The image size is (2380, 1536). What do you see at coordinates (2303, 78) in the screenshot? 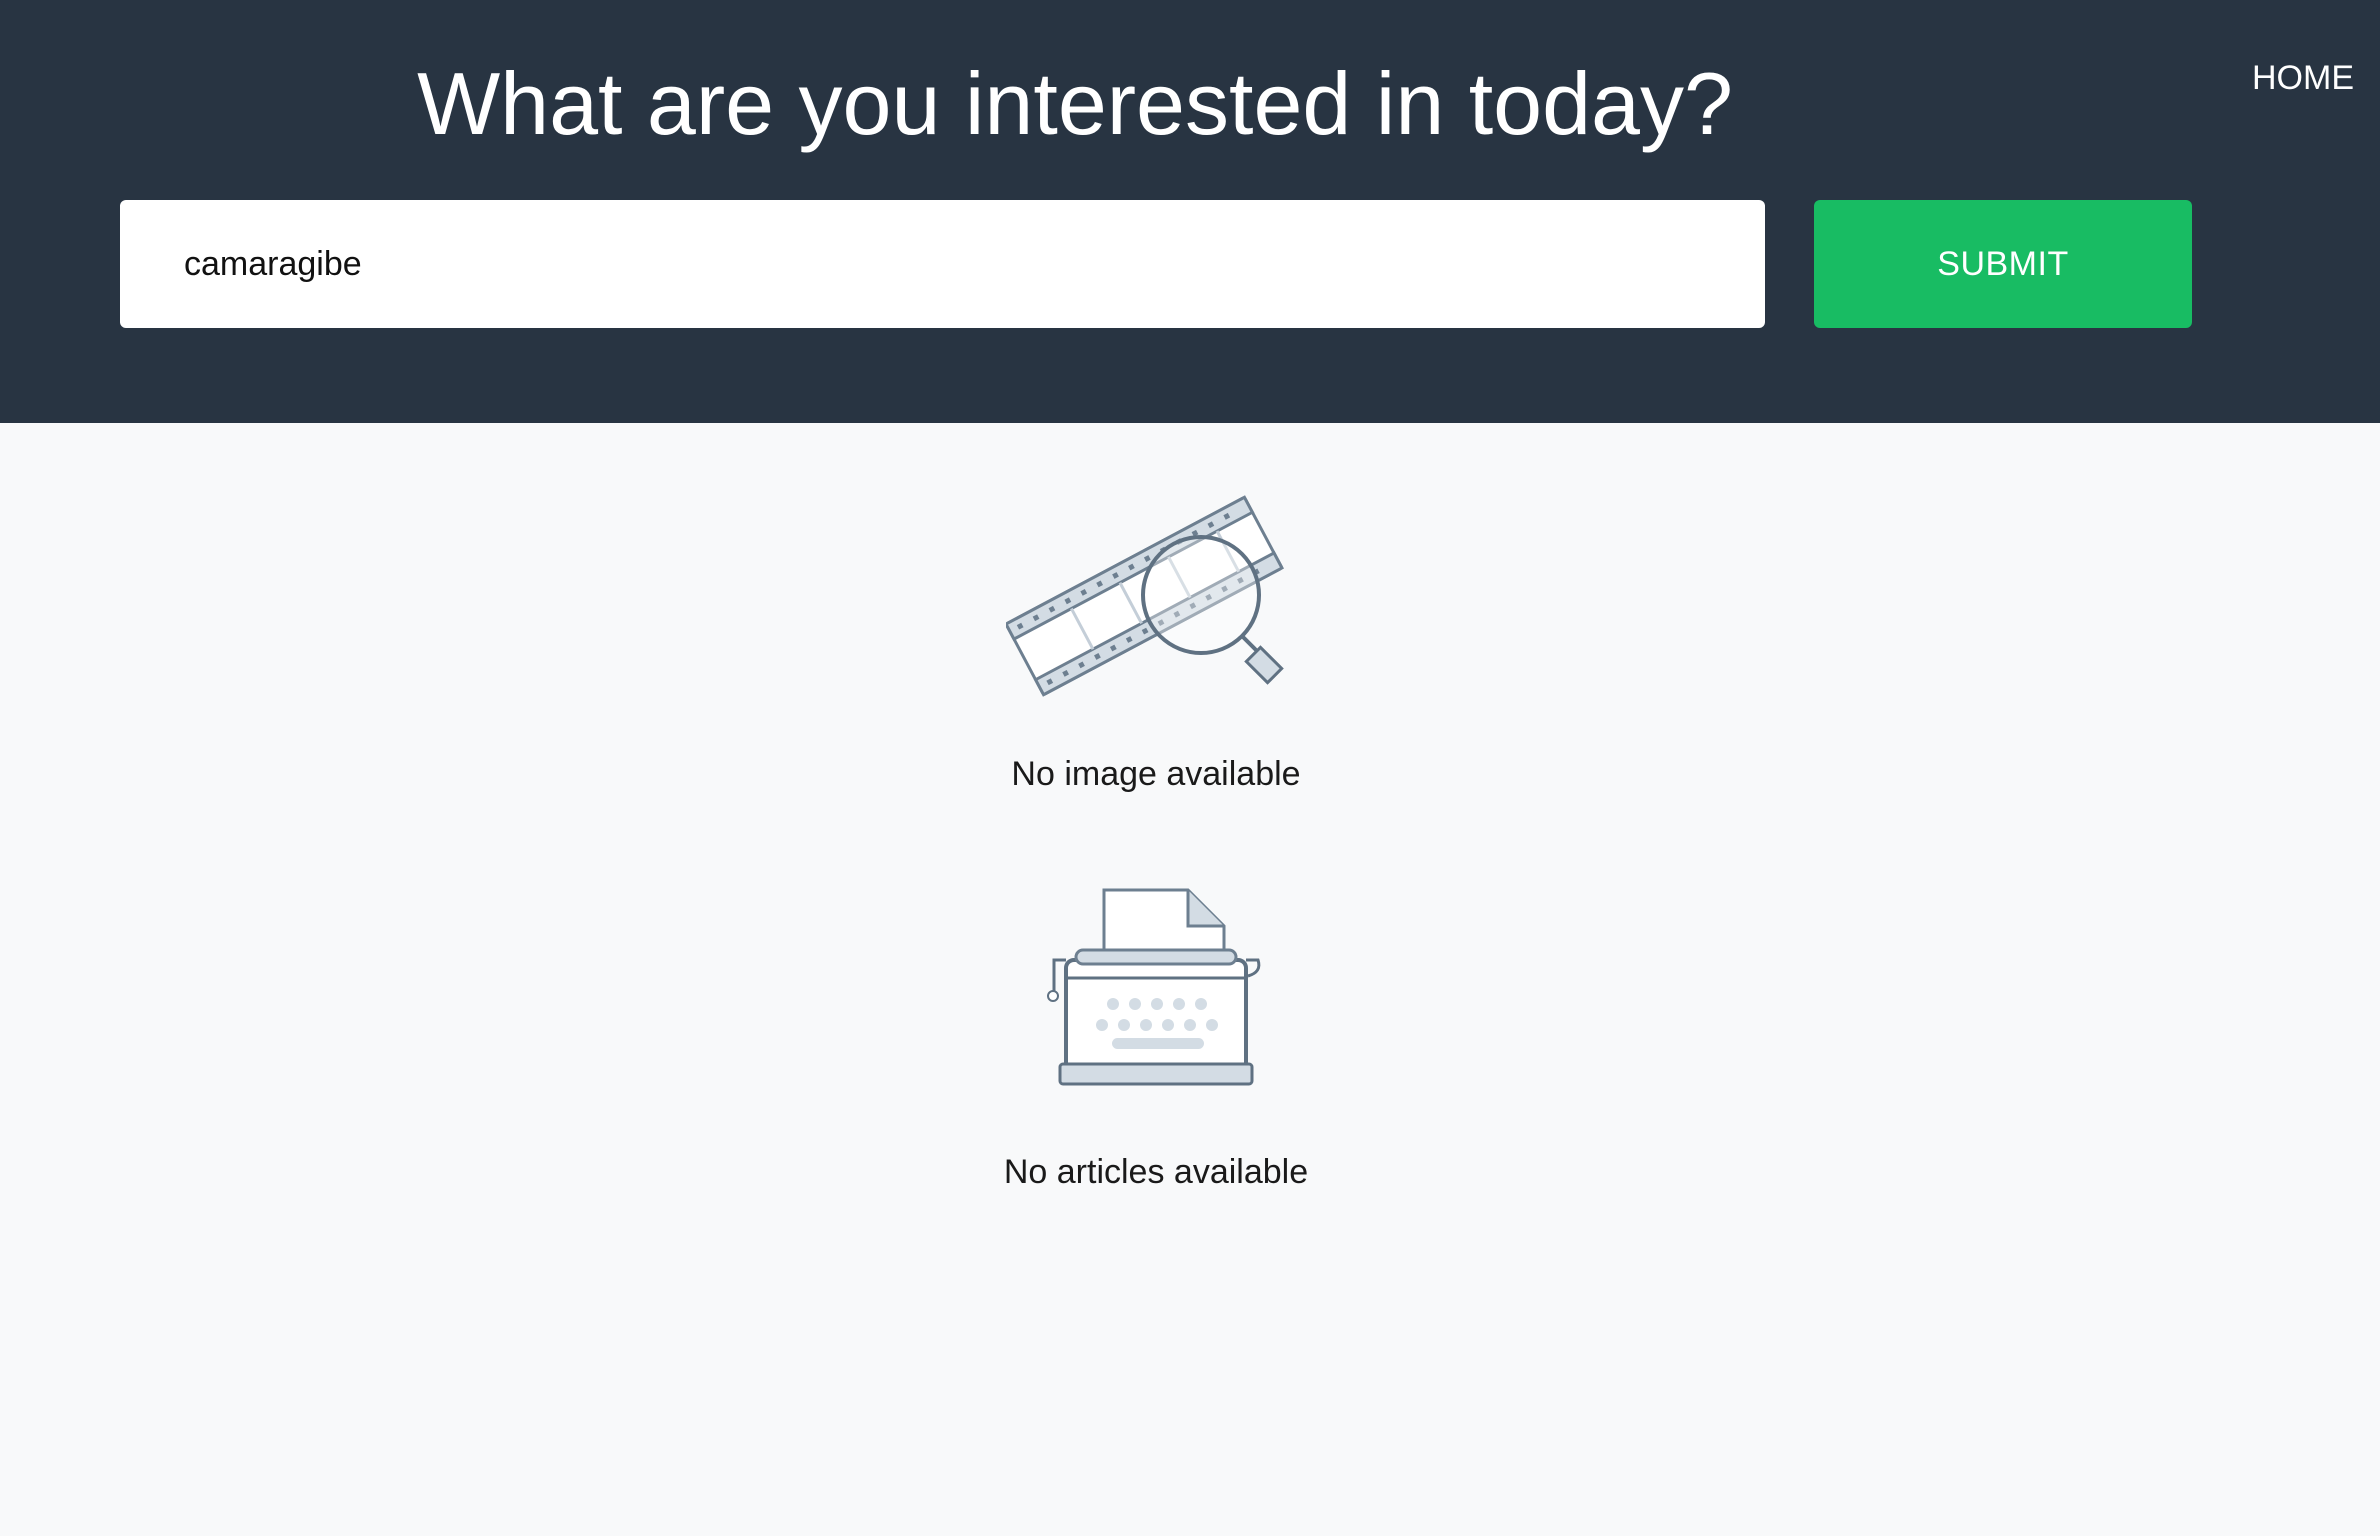
I see `home-link: HOME` at bounding box center [2303, 78].